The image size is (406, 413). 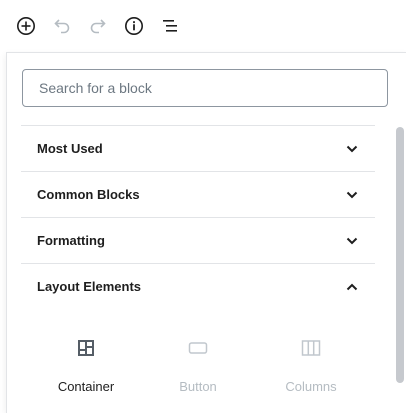 What do you see at coordinates (70, 148) in the screenshot?
I see `category-label: Most Used` at bounding box center [70, 148].